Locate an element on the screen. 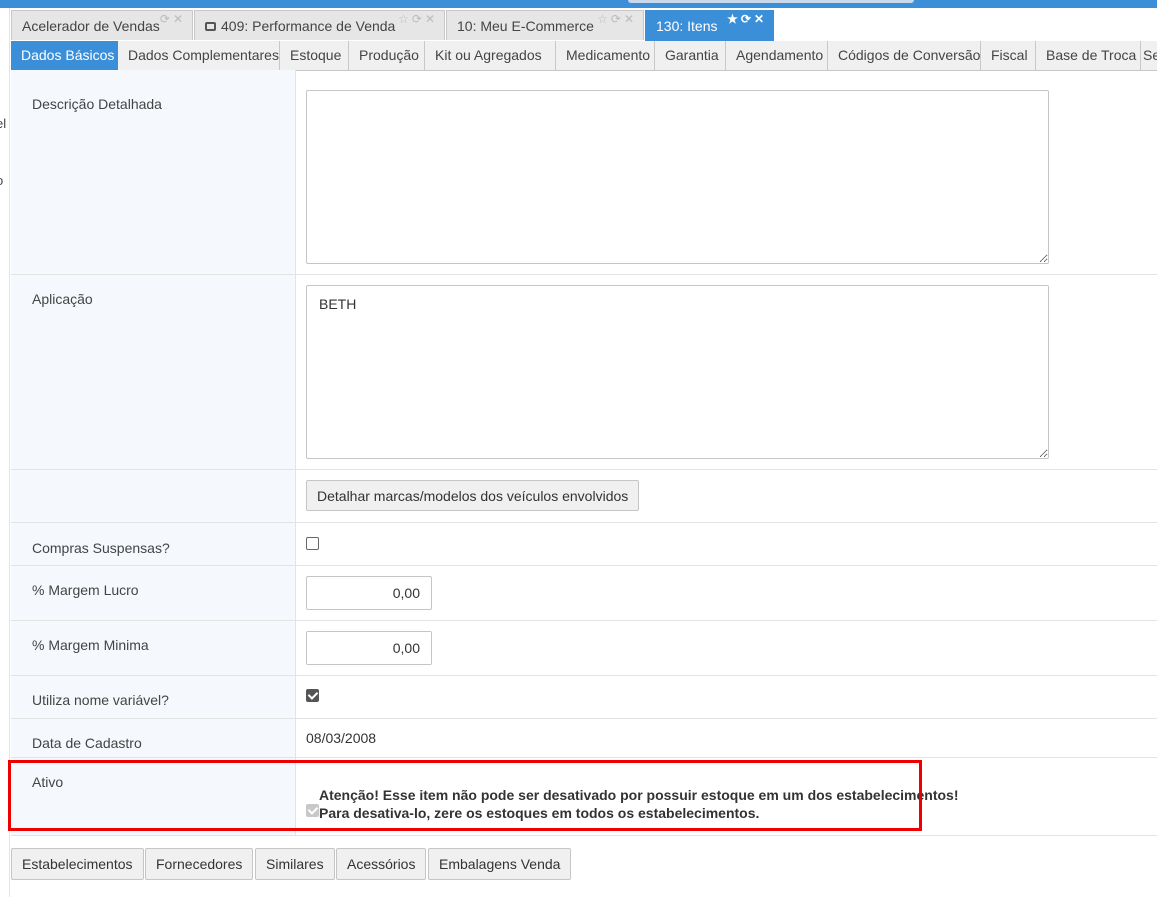 Image resolution: width=1157 pixels, height=897 pixels. window-tab-label: 409: Performance de Venda is located at coordinates (308, 26).